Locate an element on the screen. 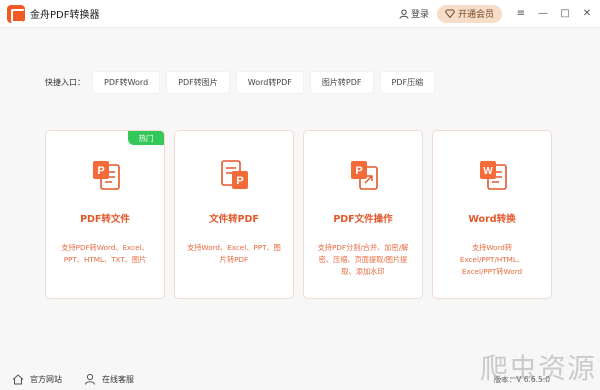 This screenshot has height=390, width=600. customer-service-icon is located at coordinates (90, 379).